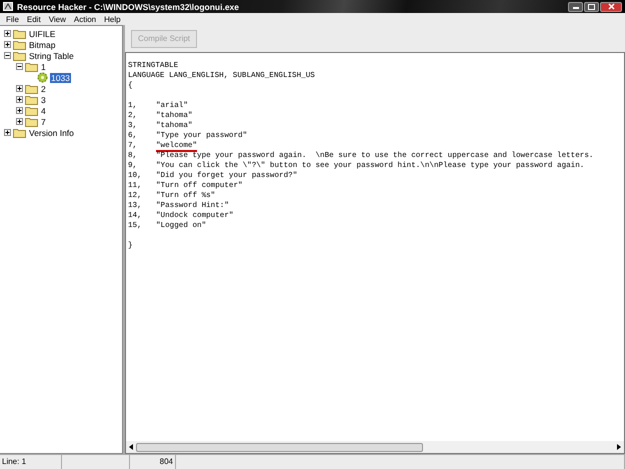  What do you see at coordinates (279, 447) in the screenshot?
I see `scrollbar-thumb` at bounding box center [279, 447].